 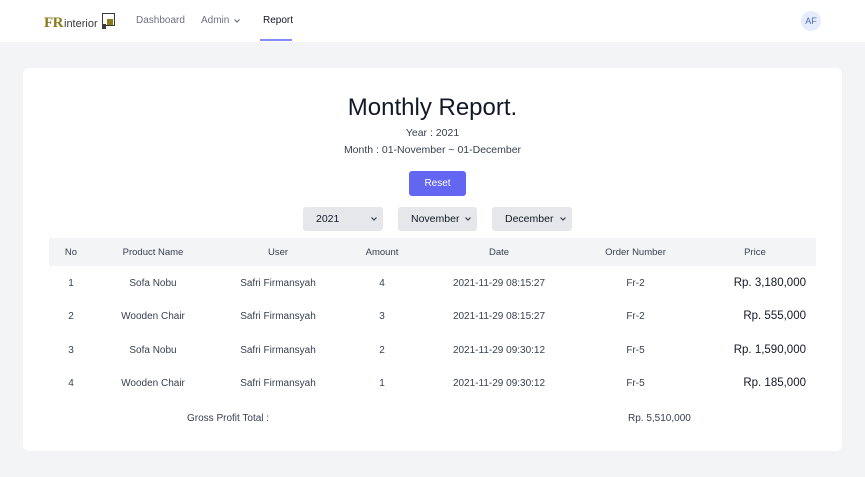 I want to click on page-title: Monthly Report., so click(x=432, y=107).